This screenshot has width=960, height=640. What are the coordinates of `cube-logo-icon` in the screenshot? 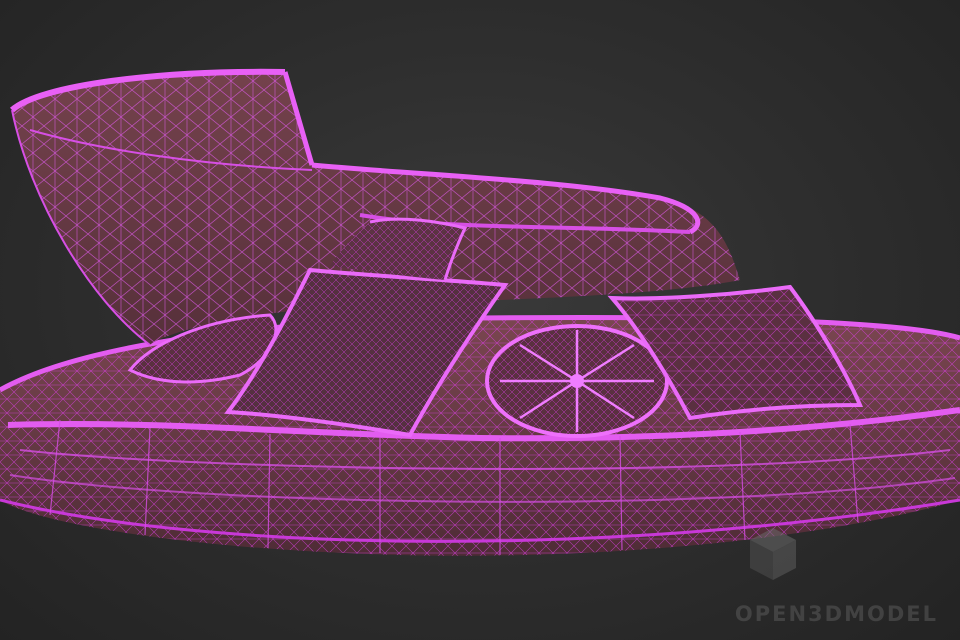 It's located at (773, 554).